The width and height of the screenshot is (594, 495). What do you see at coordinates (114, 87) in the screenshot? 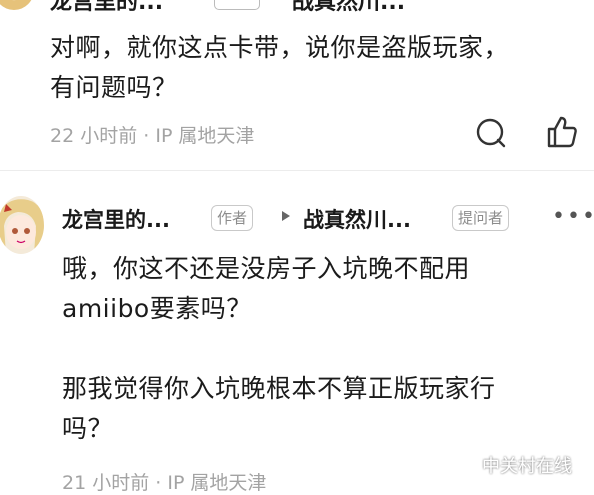
I see `comment-text-line: 有问题吗？` at bounding box center [114, 87].